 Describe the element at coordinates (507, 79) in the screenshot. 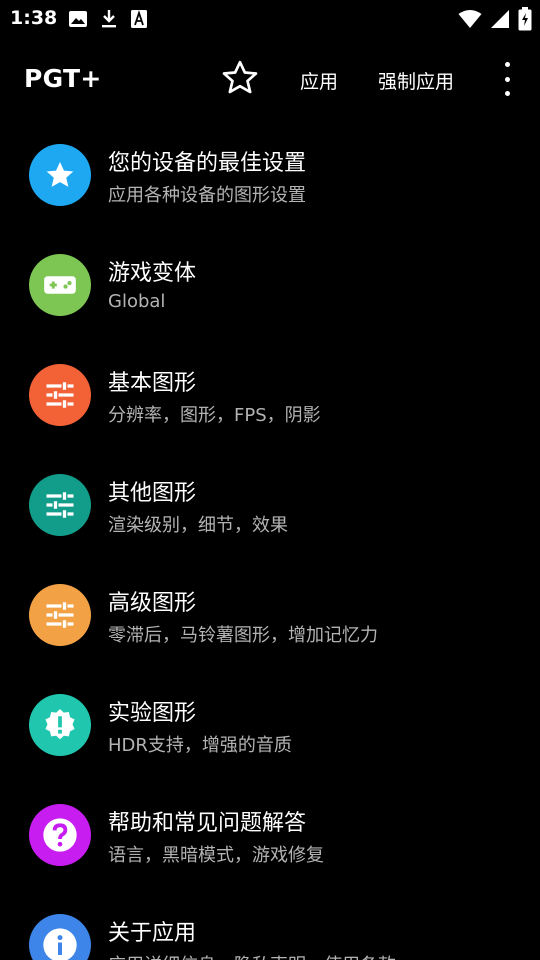

I see `more-vert-icon` at that location.